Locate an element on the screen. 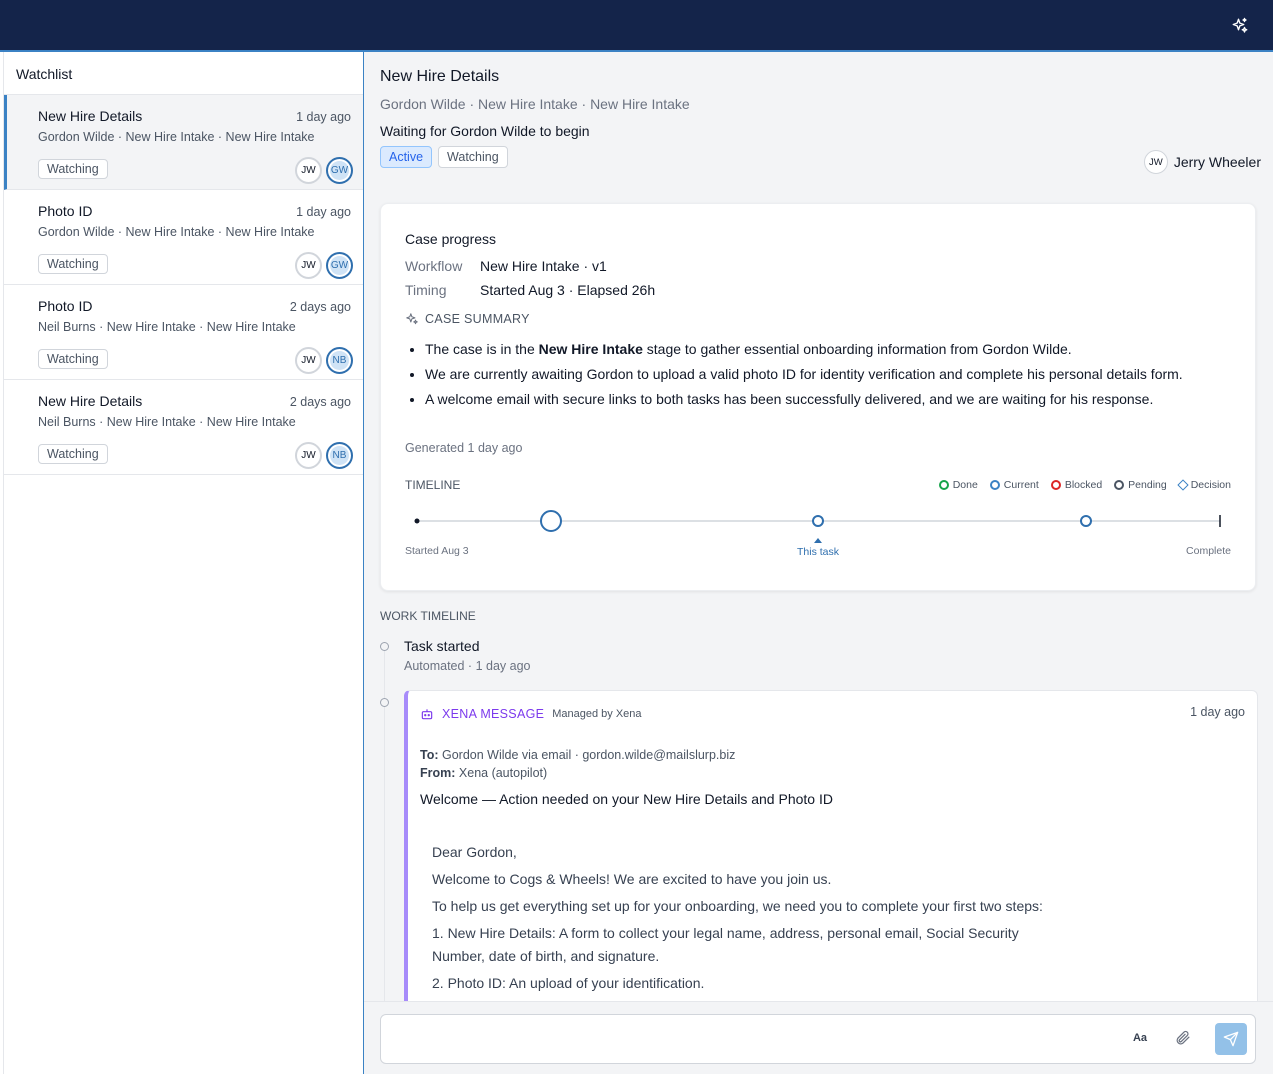 This screenshot has height=1074, width=1273. case-progress-title: Case progress is located at coordinates (451, 239).